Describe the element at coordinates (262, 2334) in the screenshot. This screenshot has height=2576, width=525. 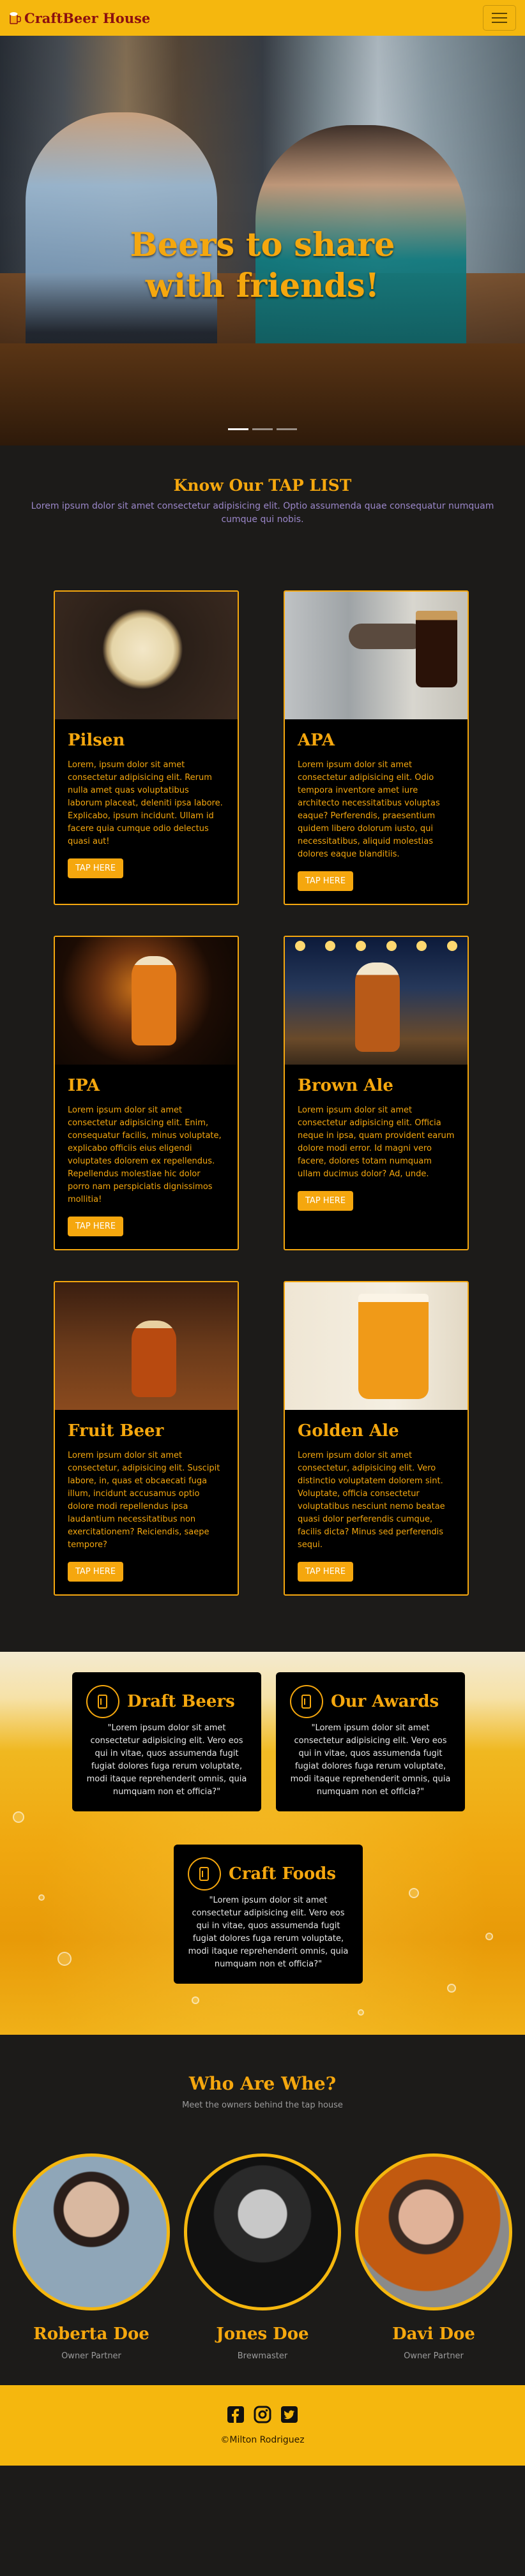
I see `member-name: Jones Doe` at that location.